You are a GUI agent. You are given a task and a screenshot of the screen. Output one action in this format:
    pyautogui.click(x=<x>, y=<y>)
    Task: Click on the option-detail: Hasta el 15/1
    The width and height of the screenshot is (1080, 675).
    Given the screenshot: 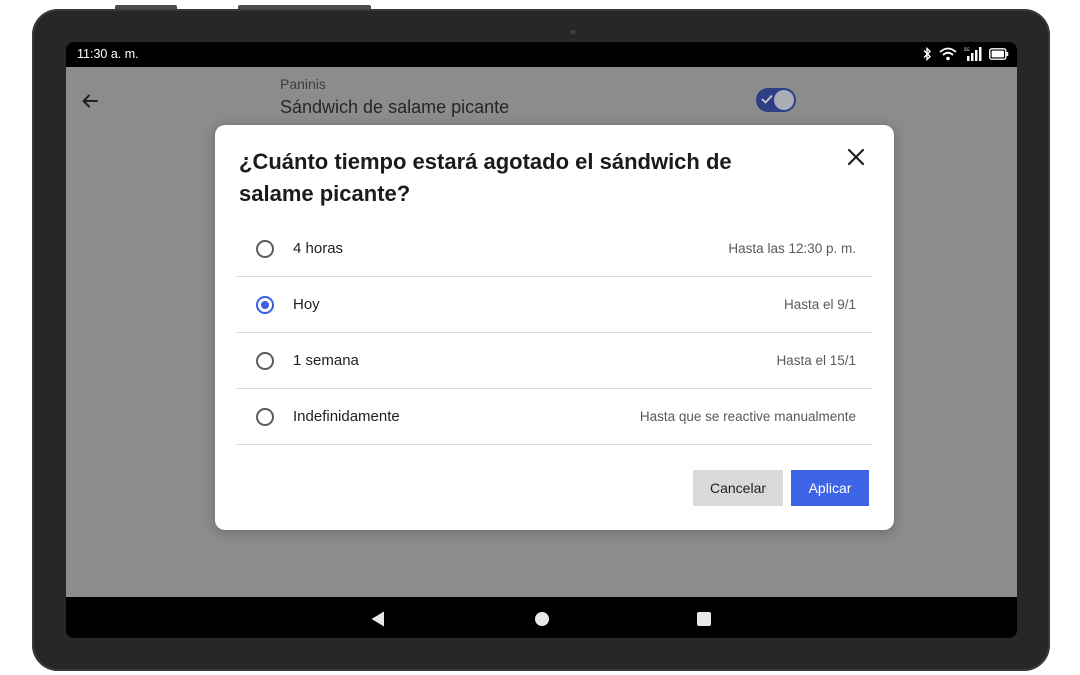 What is the action you would take?
    pyautogui.click(x=816, y=360)
    